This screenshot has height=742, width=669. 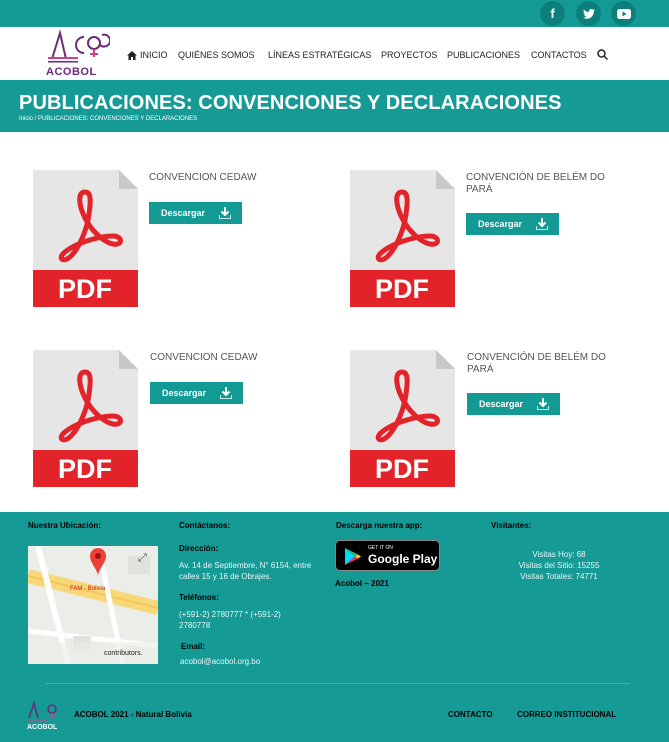 What do you see at coordinates (470, 714) in the screenshot?
I see `footer-link-contacto: CONTACTO` at bounding box center [470, 714].